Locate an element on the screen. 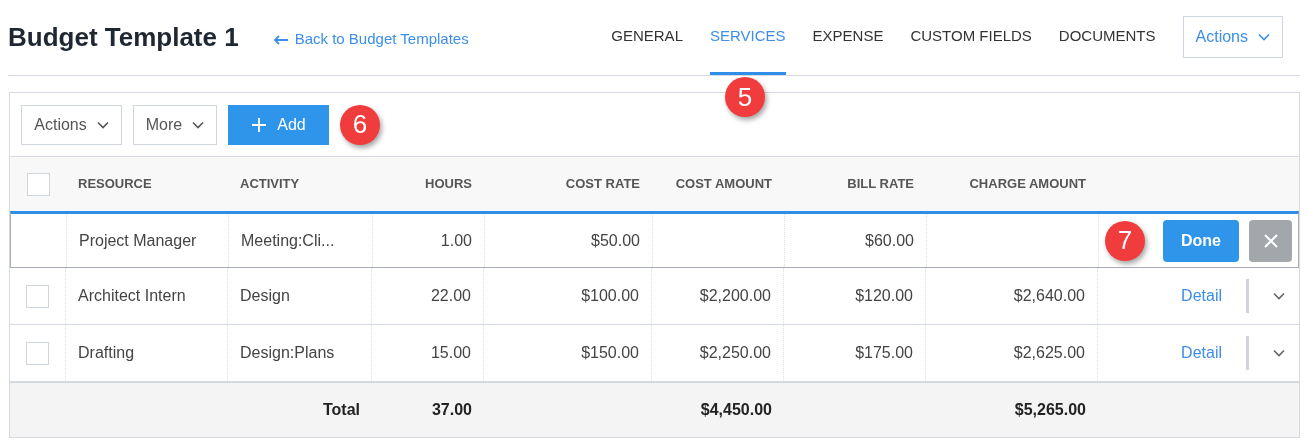 Image resolution: width=1308 pixels, height=444 pixels. table-cell-text: 22.00 is located at coordinates (450, 296).